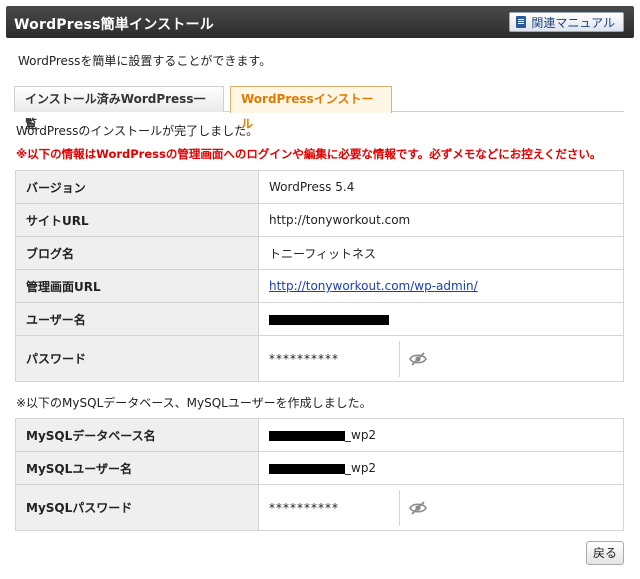 The width and height of the screenshot is (640, 579). I want to click on table-row: MySQLユーザー名 _wp2, so click(319, 468).